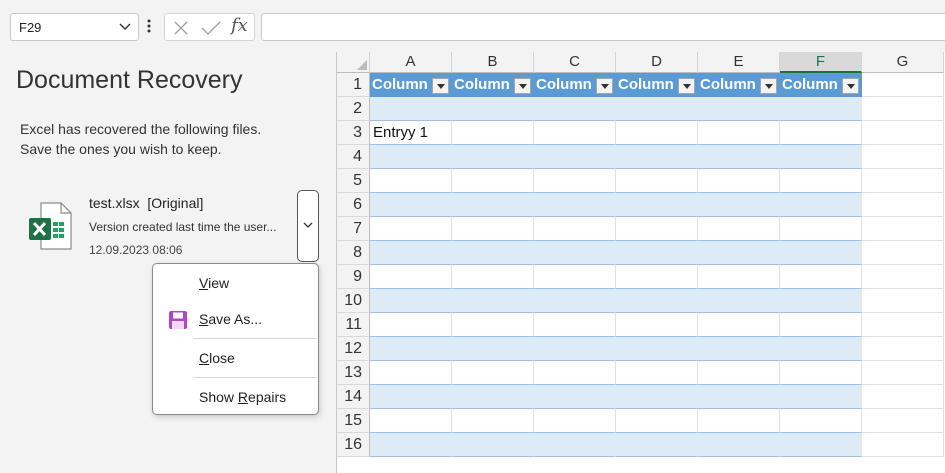 This screenshot has width=945, height=473. What do you see at coordinates (493, 397) in the screenshot?
I see `cell-b14` at bounding box center [493, 397].